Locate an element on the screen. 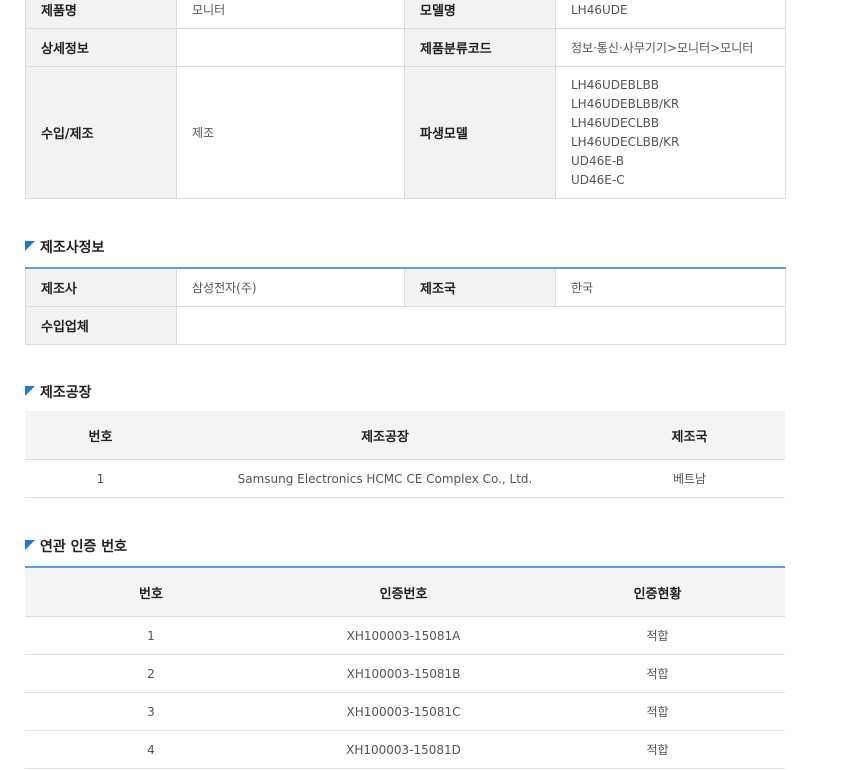 Image resolution: width=850 pixels, height=770 pixels. import-manufacture-label: 수입/제조 is located at coordinates (101, 132).